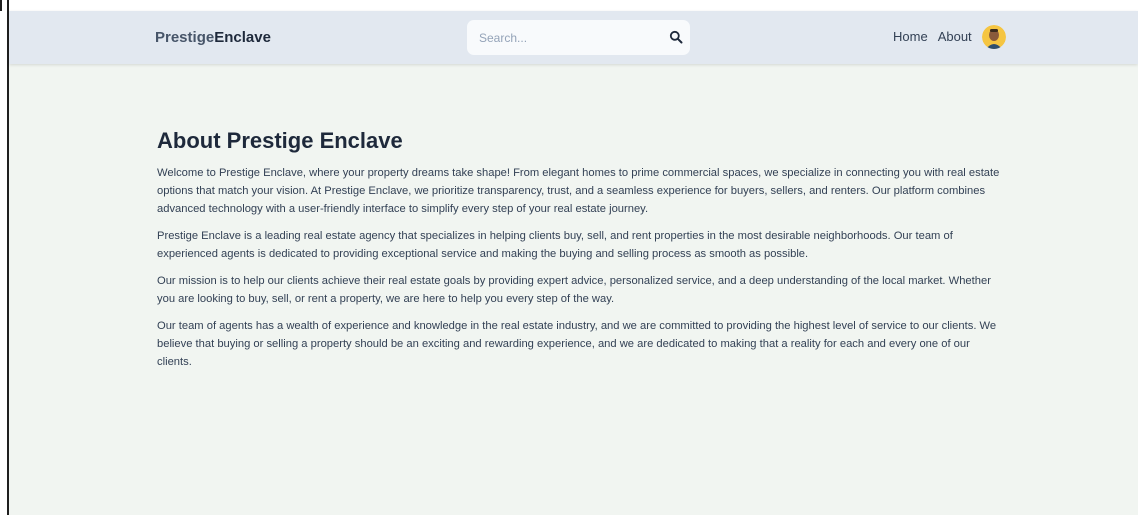 The height and width of the screenshot is (515, 1138). I want to click on nav-link-home: Home, so click(910, 36).